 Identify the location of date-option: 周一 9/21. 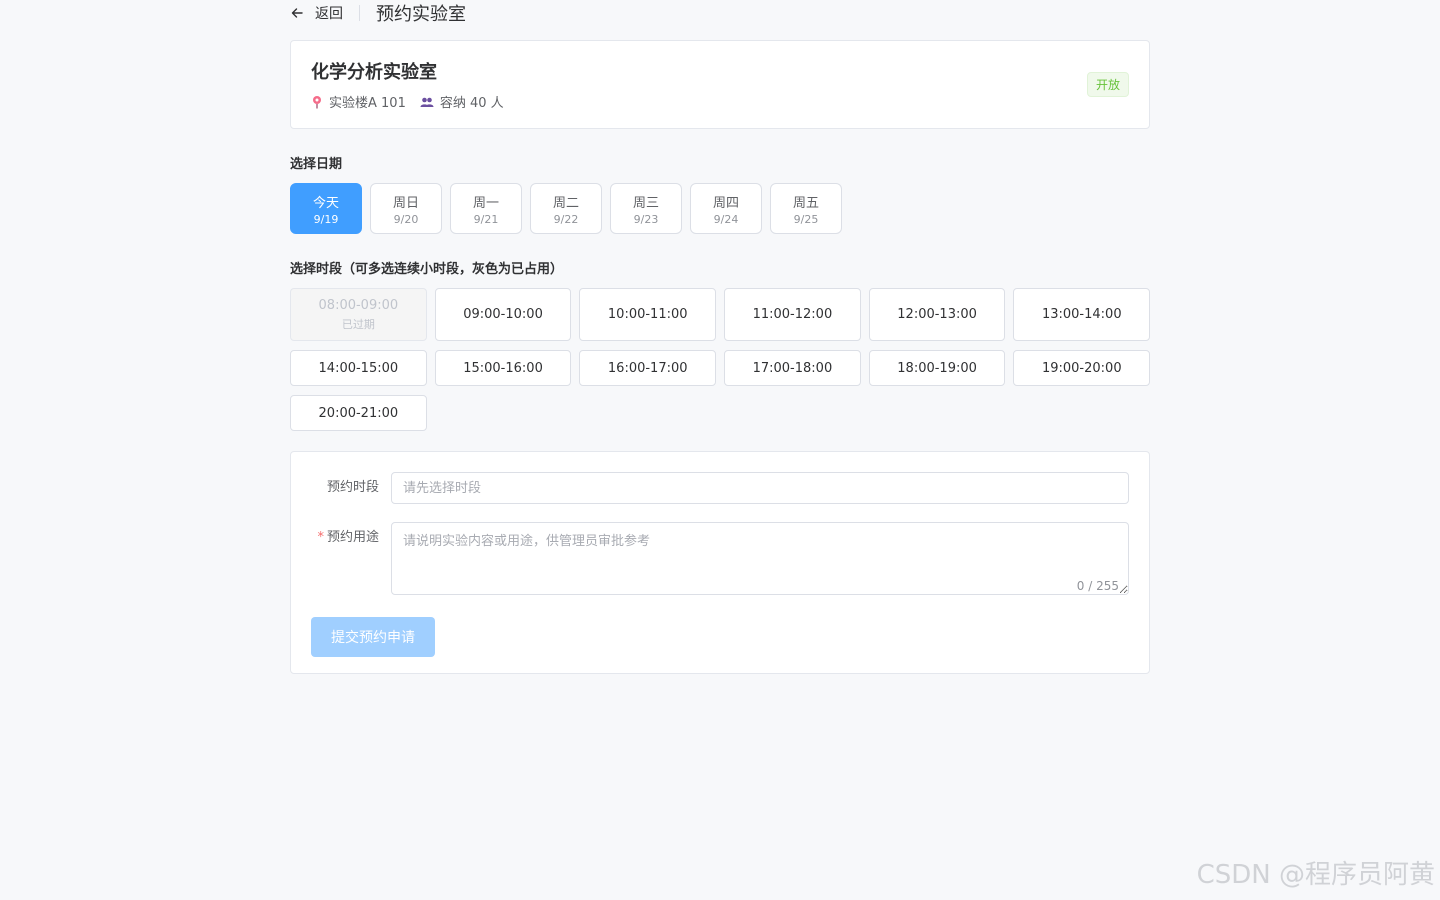
(486, 208).